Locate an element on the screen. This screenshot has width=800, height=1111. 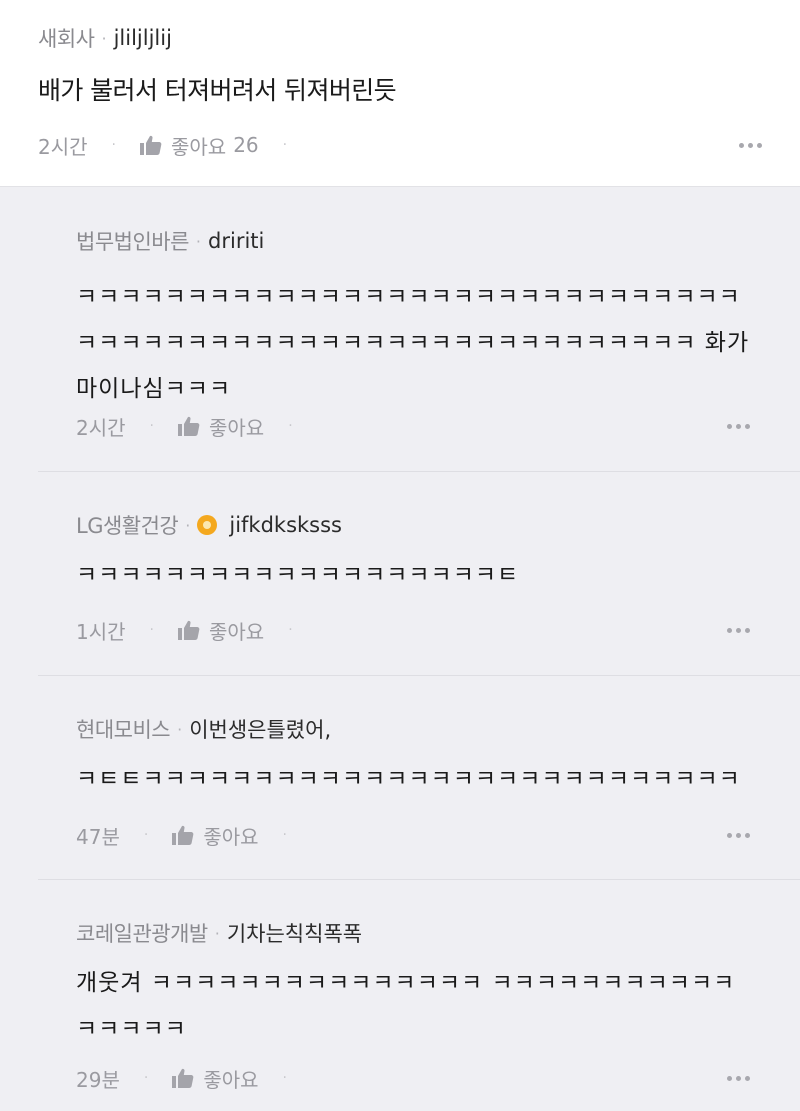
reply-actions: 1시간 · 좋아요 · is located at coordinates (413, 630).